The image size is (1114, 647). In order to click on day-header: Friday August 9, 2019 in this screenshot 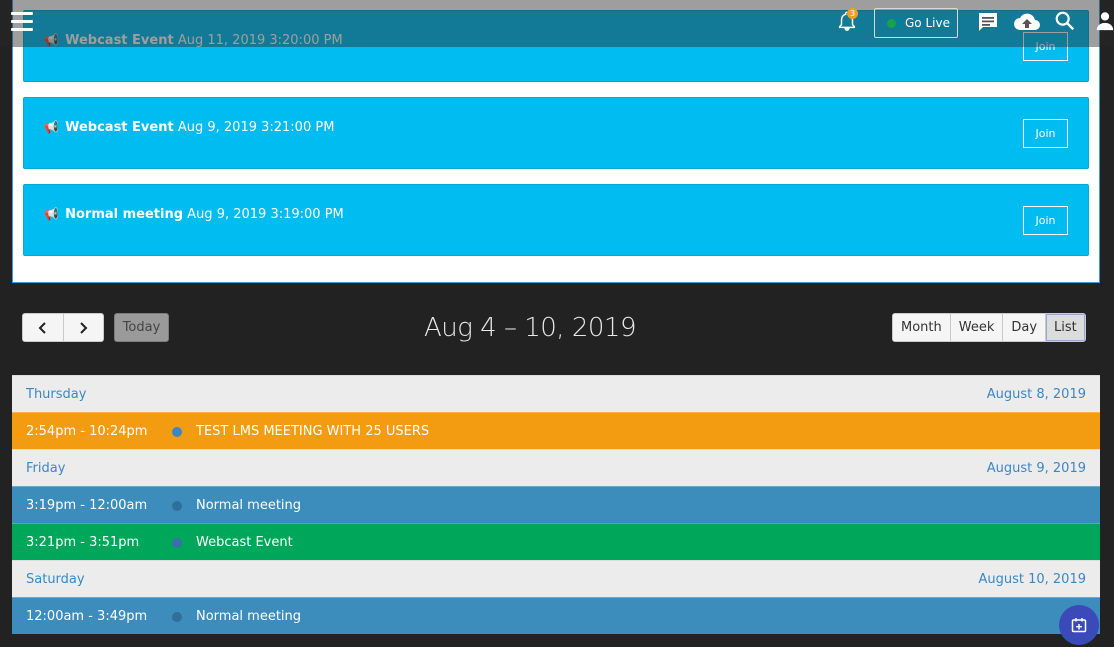, I will do `click(556, 467)`.